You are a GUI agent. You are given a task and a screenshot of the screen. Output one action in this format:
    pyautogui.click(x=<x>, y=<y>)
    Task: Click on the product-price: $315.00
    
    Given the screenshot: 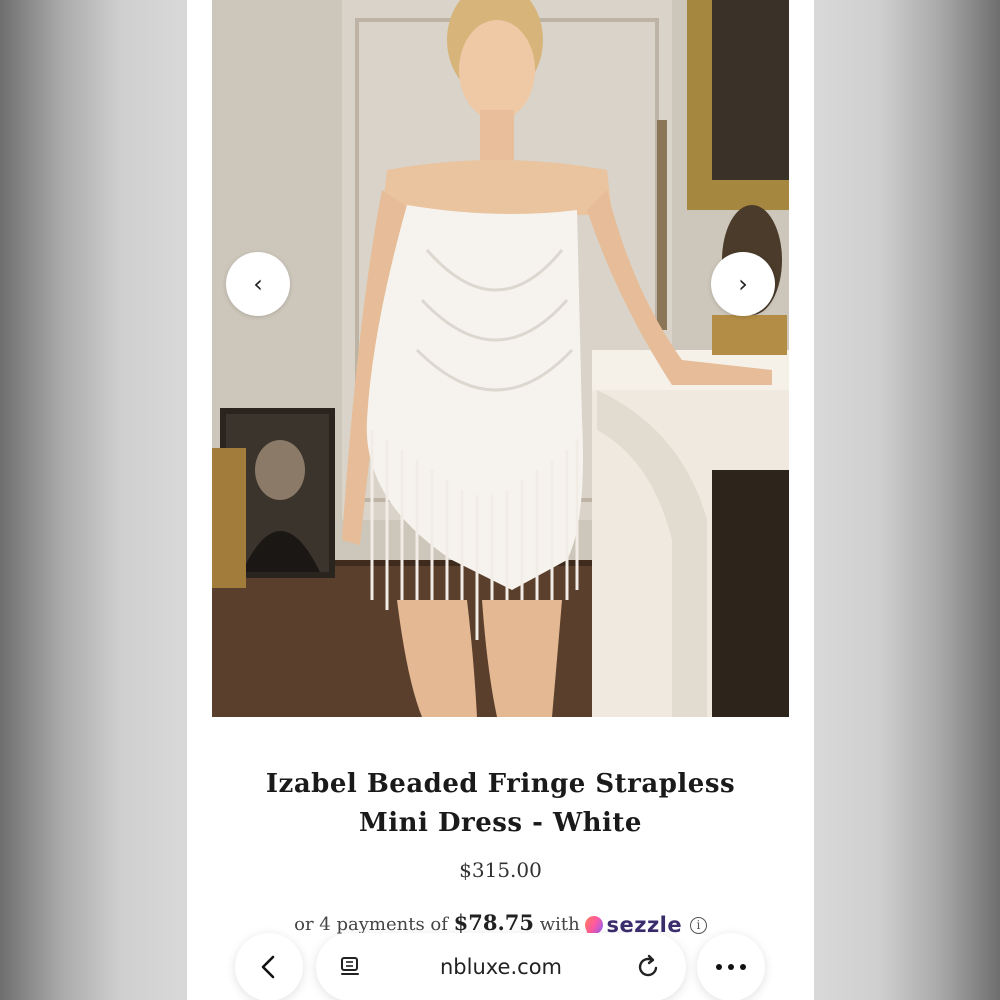 What is the action you would take?
    pyautogui.click(x=500, y=870)
    